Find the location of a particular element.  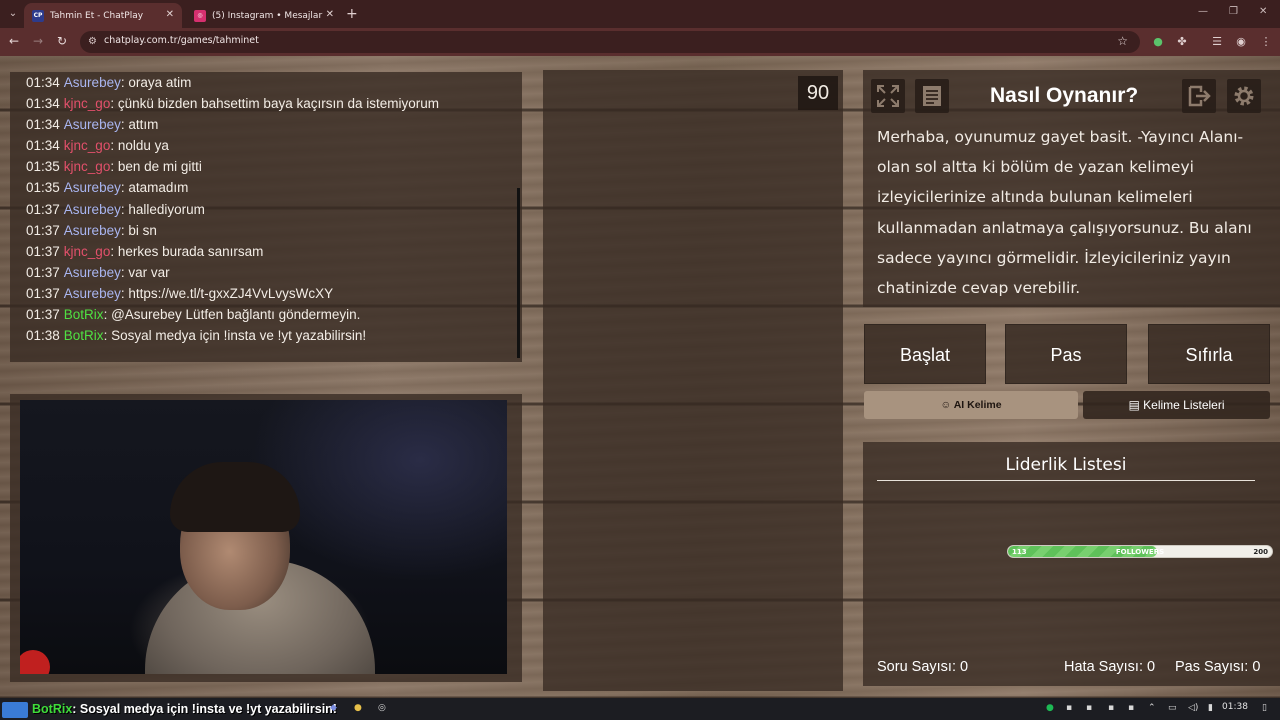

restore-icon: ❐ is located at coordinates (1233, 11).